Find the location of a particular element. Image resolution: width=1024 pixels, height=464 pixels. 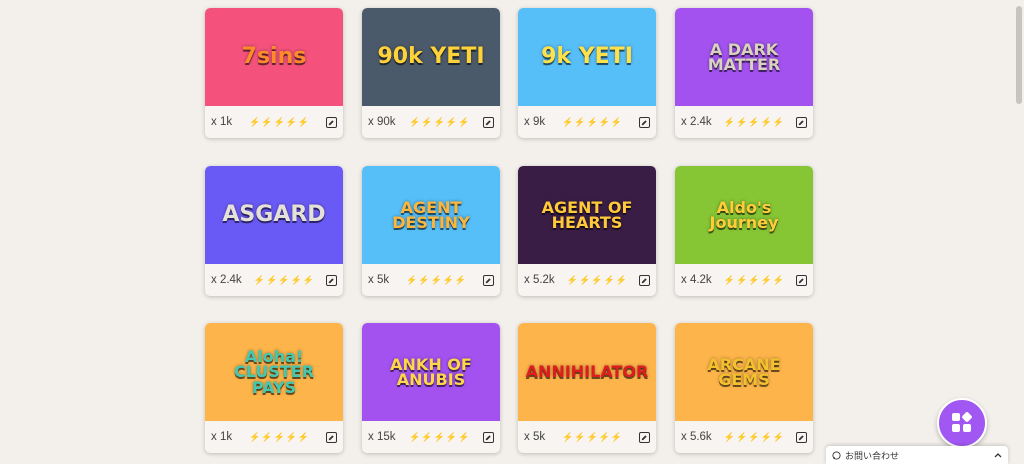

game-card: A DARK MATTER x 2.4k ⚡ ⚡ ⚡ ⚡ ⚡ is located at coordinates (744, 73).